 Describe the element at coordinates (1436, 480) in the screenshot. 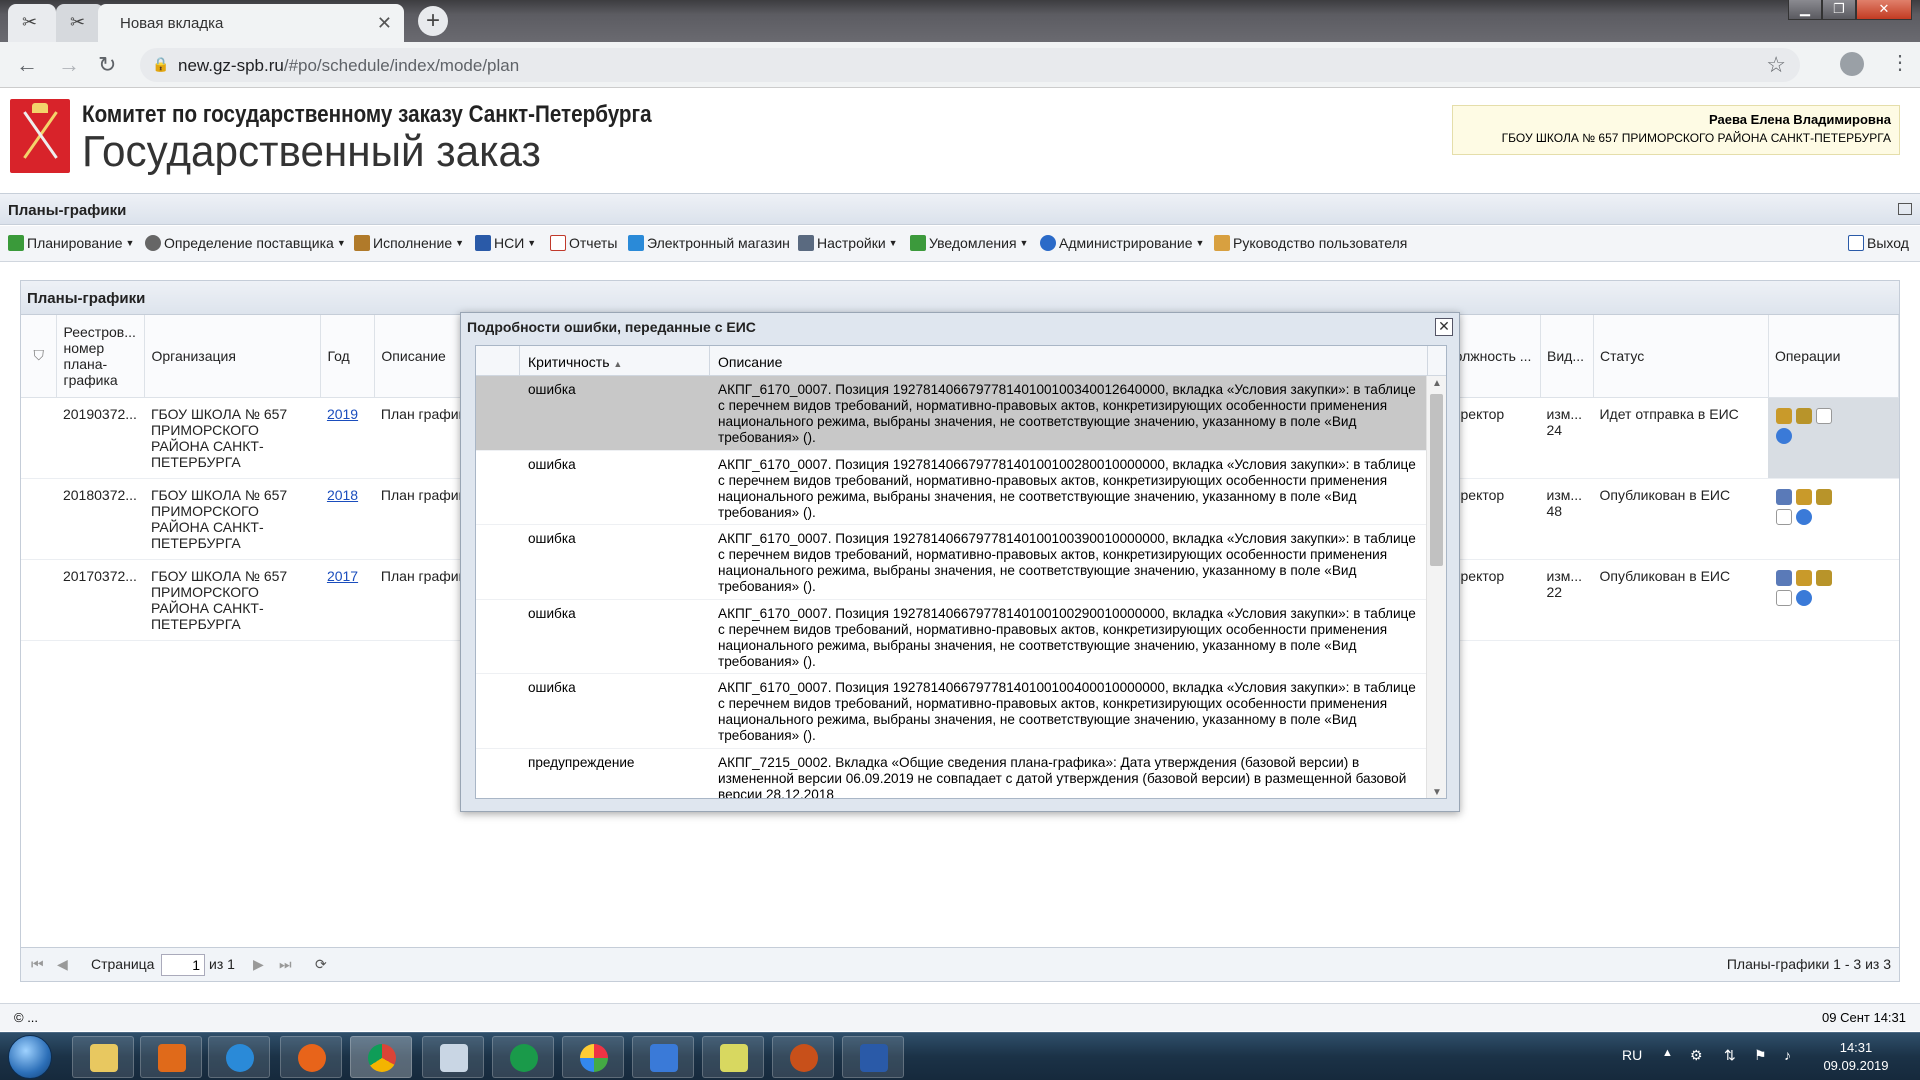

I see `scrollbar-thumb` at that location.